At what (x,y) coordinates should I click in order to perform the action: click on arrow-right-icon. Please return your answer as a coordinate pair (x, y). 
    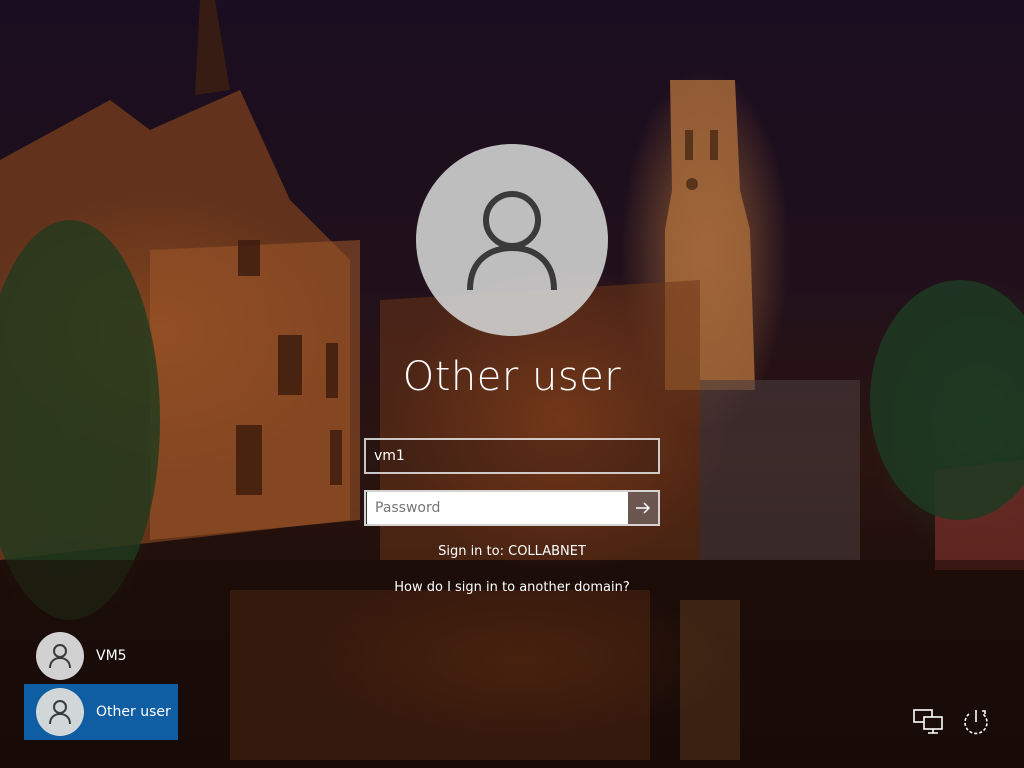
    Looking at the image, I should click on (643, 508).